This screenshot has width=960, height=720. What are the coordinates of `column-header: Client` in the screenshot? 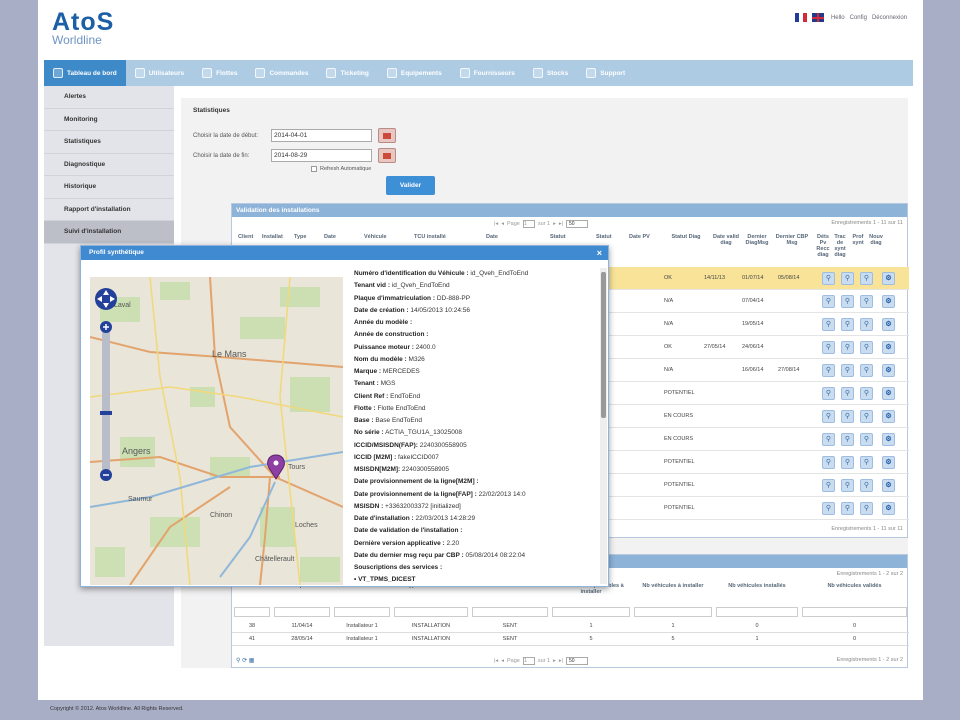 It's located at (245, 237).